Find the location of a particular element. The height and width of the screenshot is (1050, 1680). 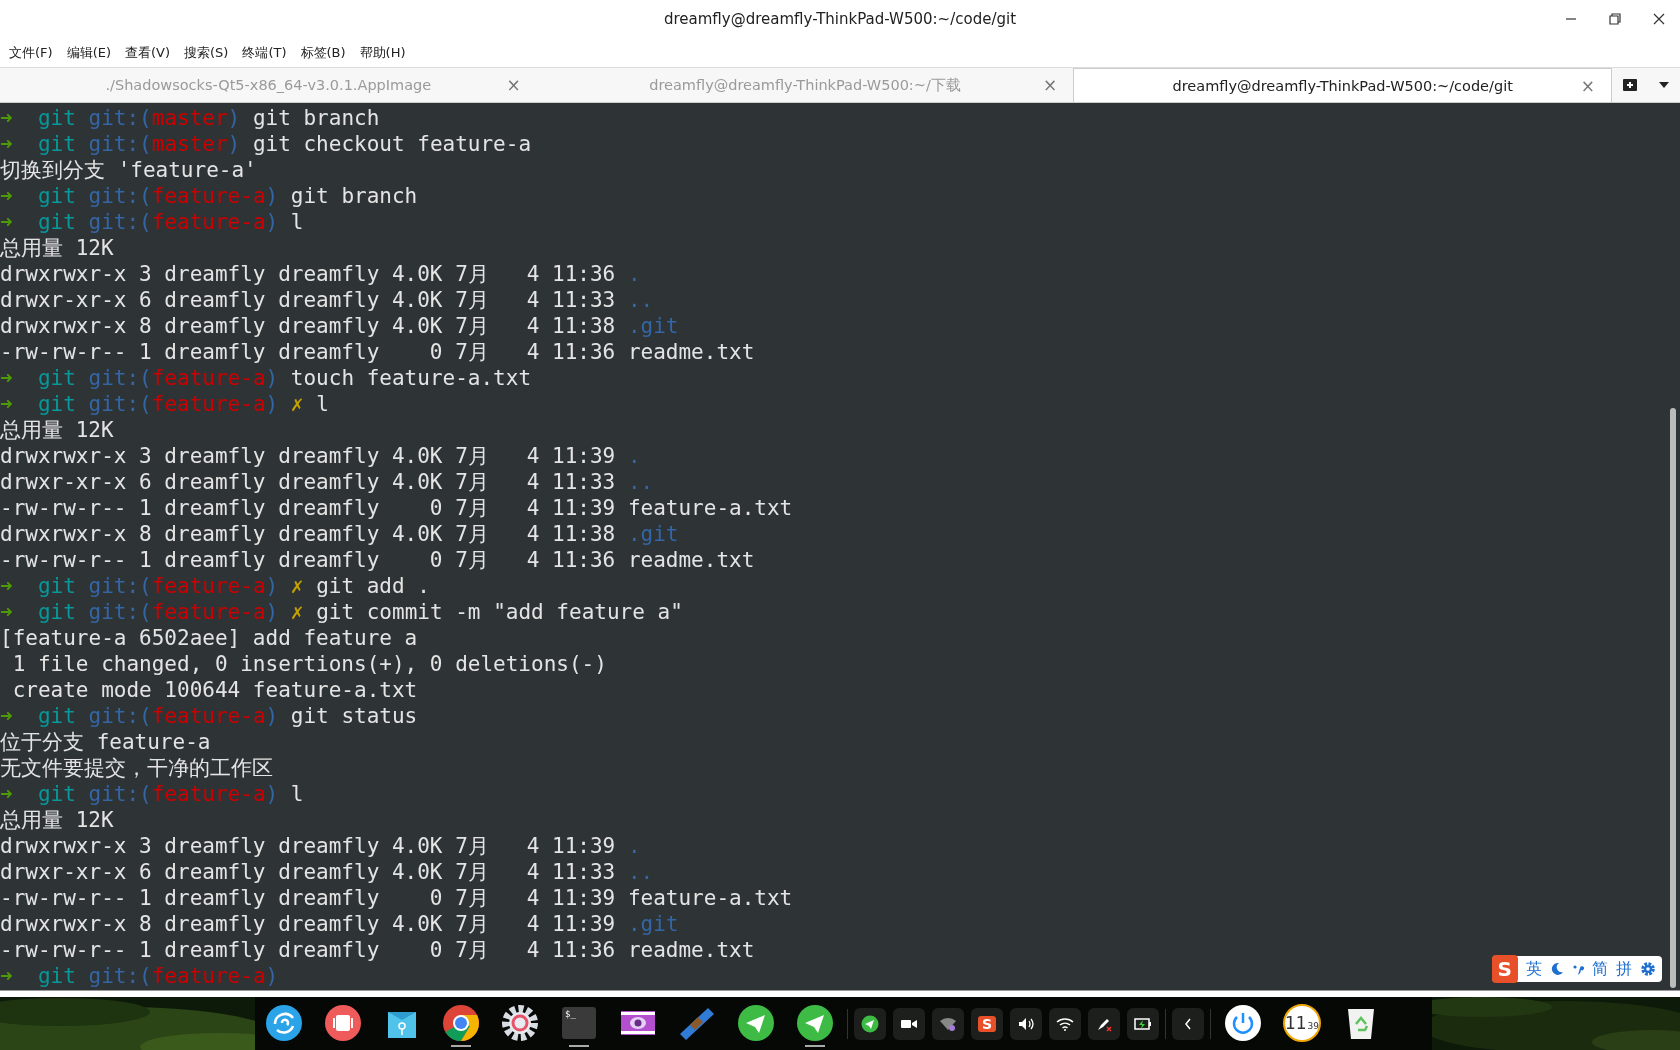

clock-widget: 11 39 is located at coordinates (1302, 1023).